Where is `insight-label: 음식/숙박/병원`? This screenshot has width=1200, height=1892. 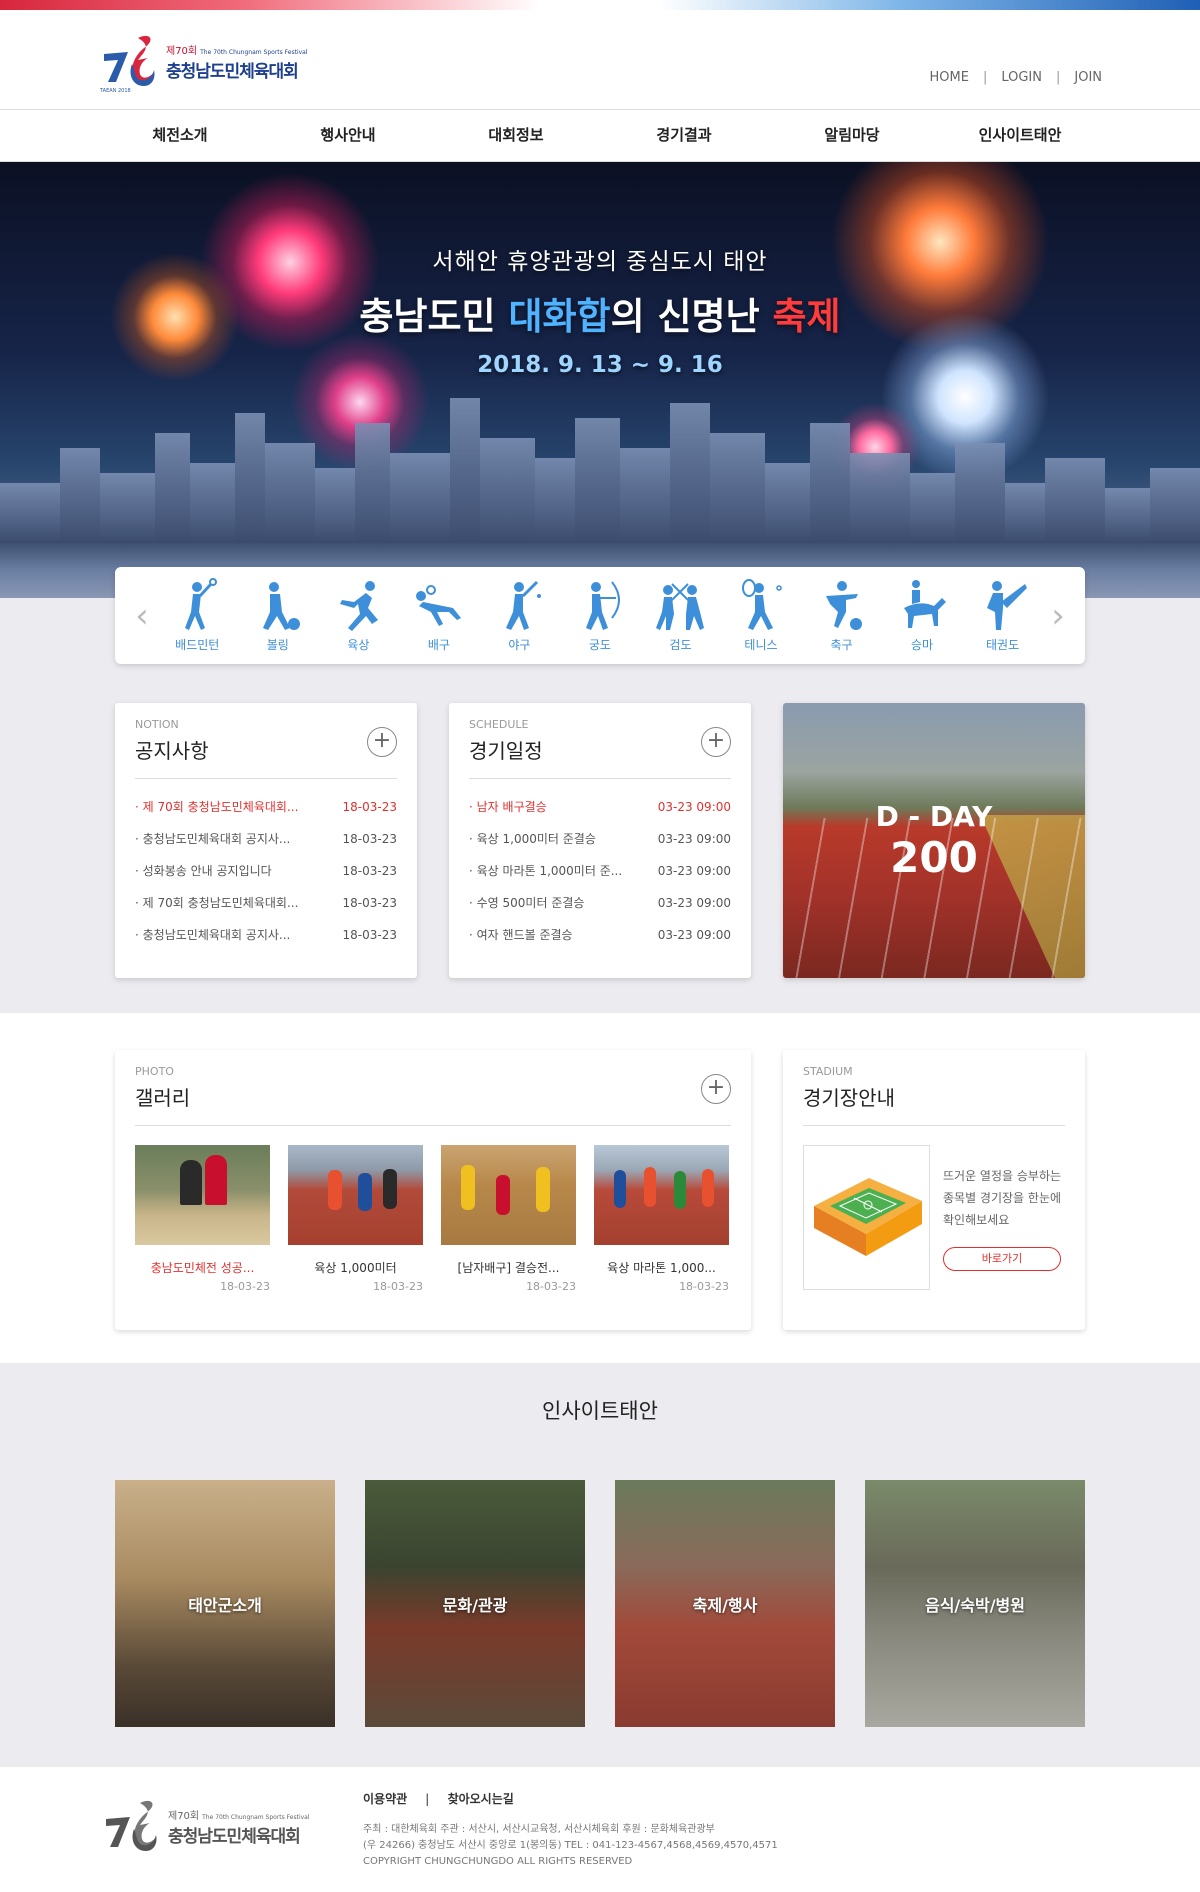 insight-label: 음식/숙박/병원 is located at coordinates (974, 1605).